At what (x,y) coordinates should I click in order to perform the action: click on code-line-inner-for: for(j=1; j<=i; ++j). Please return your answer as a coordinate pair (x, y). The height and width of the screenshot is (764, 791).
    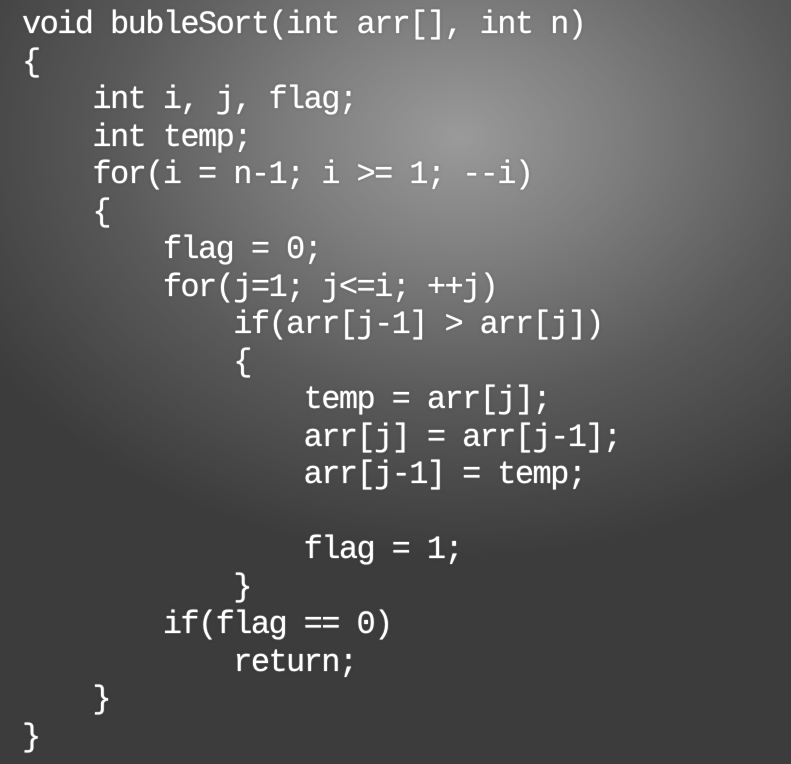
    Looking at the image, I should click on (260, 287).